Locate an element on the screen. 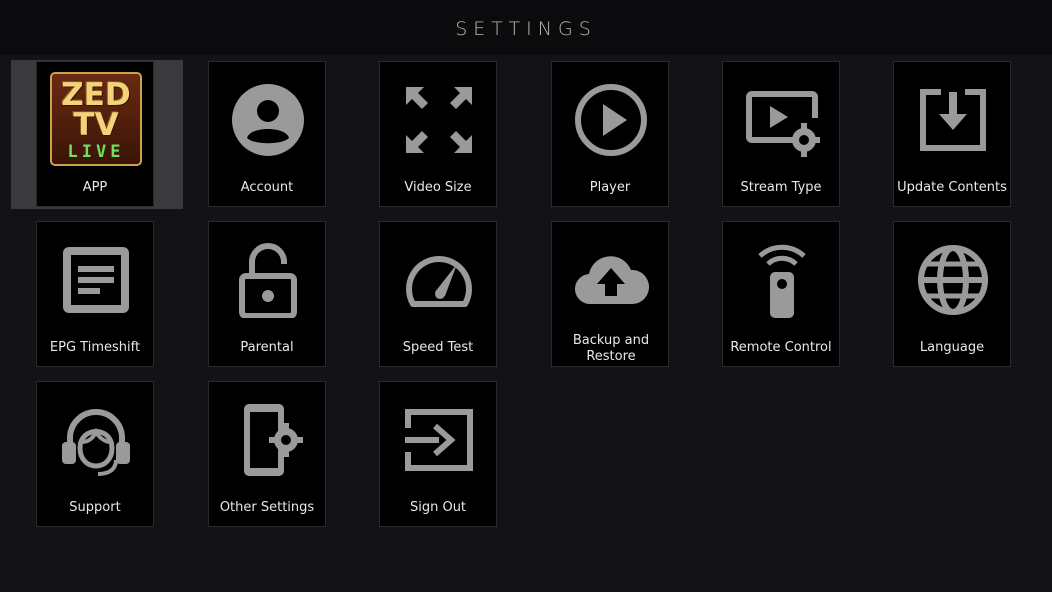  globe-icon is located at coordinates (953, 280).